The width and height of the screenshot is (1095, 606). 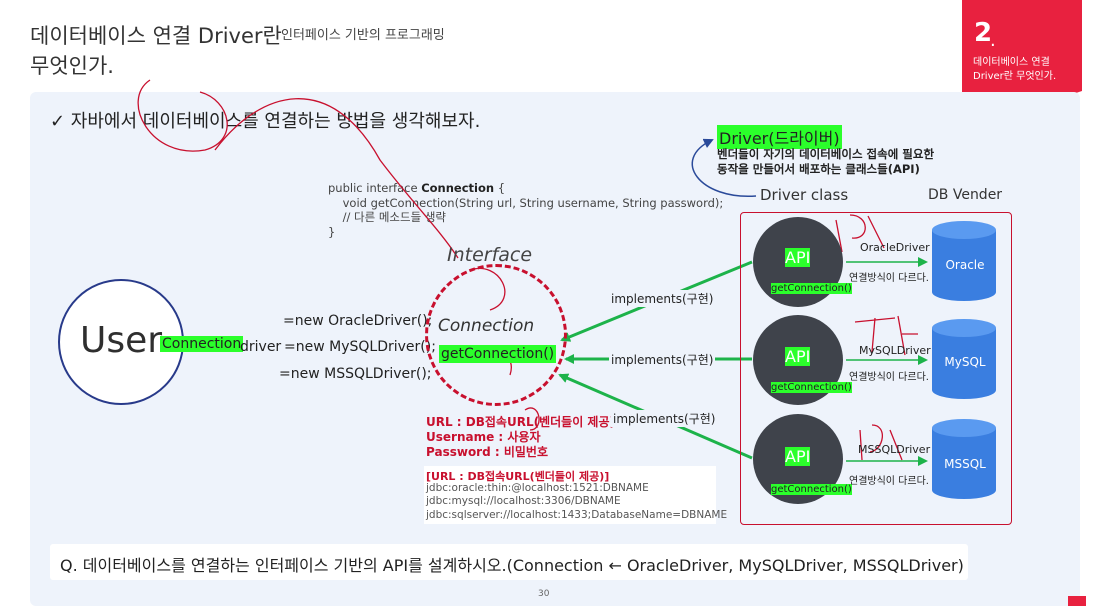 I want to click on driver-class-label: Driver class, so click(x=804, y=195).